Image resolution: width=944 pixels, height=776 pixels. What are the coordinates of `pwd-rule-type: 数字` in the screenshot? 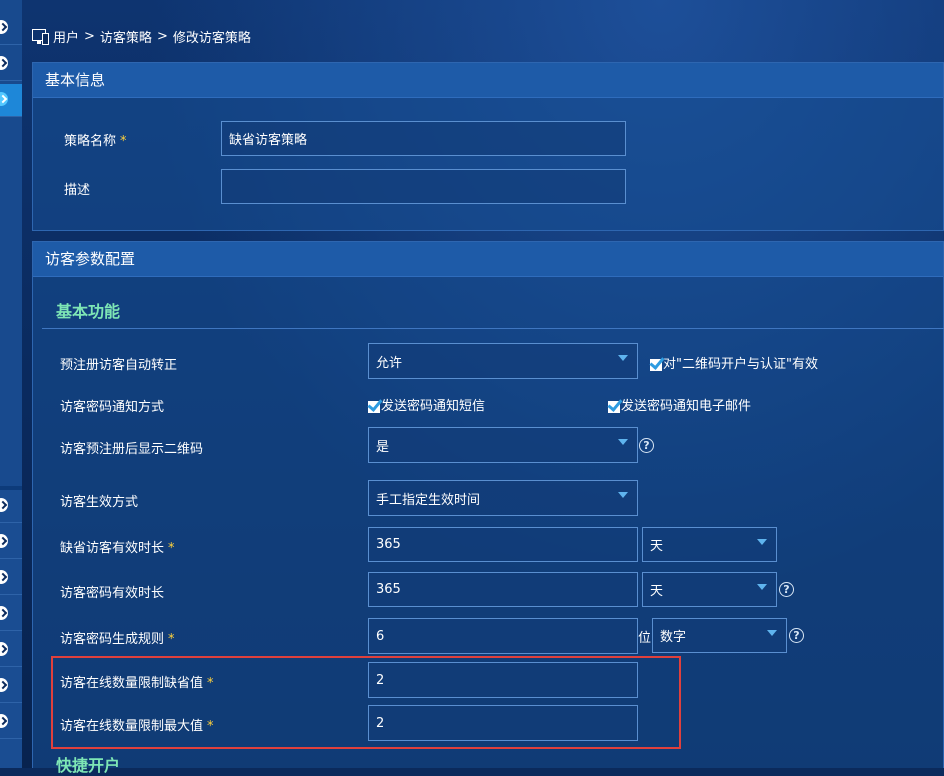 It's located at (673, 637).